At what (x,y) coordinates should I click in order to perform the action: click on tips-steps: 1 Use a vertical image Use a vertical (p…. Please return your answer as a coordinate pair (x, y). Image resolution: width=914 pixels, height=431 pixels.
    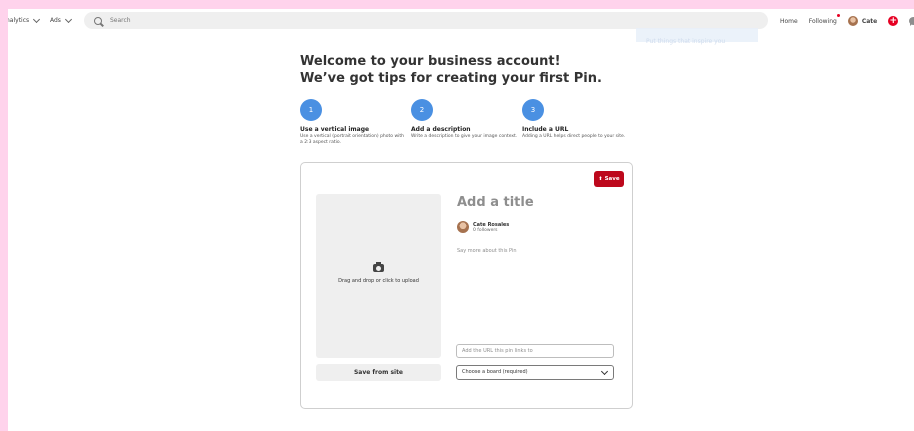
    Looking at the image, I should click on (470, 129).